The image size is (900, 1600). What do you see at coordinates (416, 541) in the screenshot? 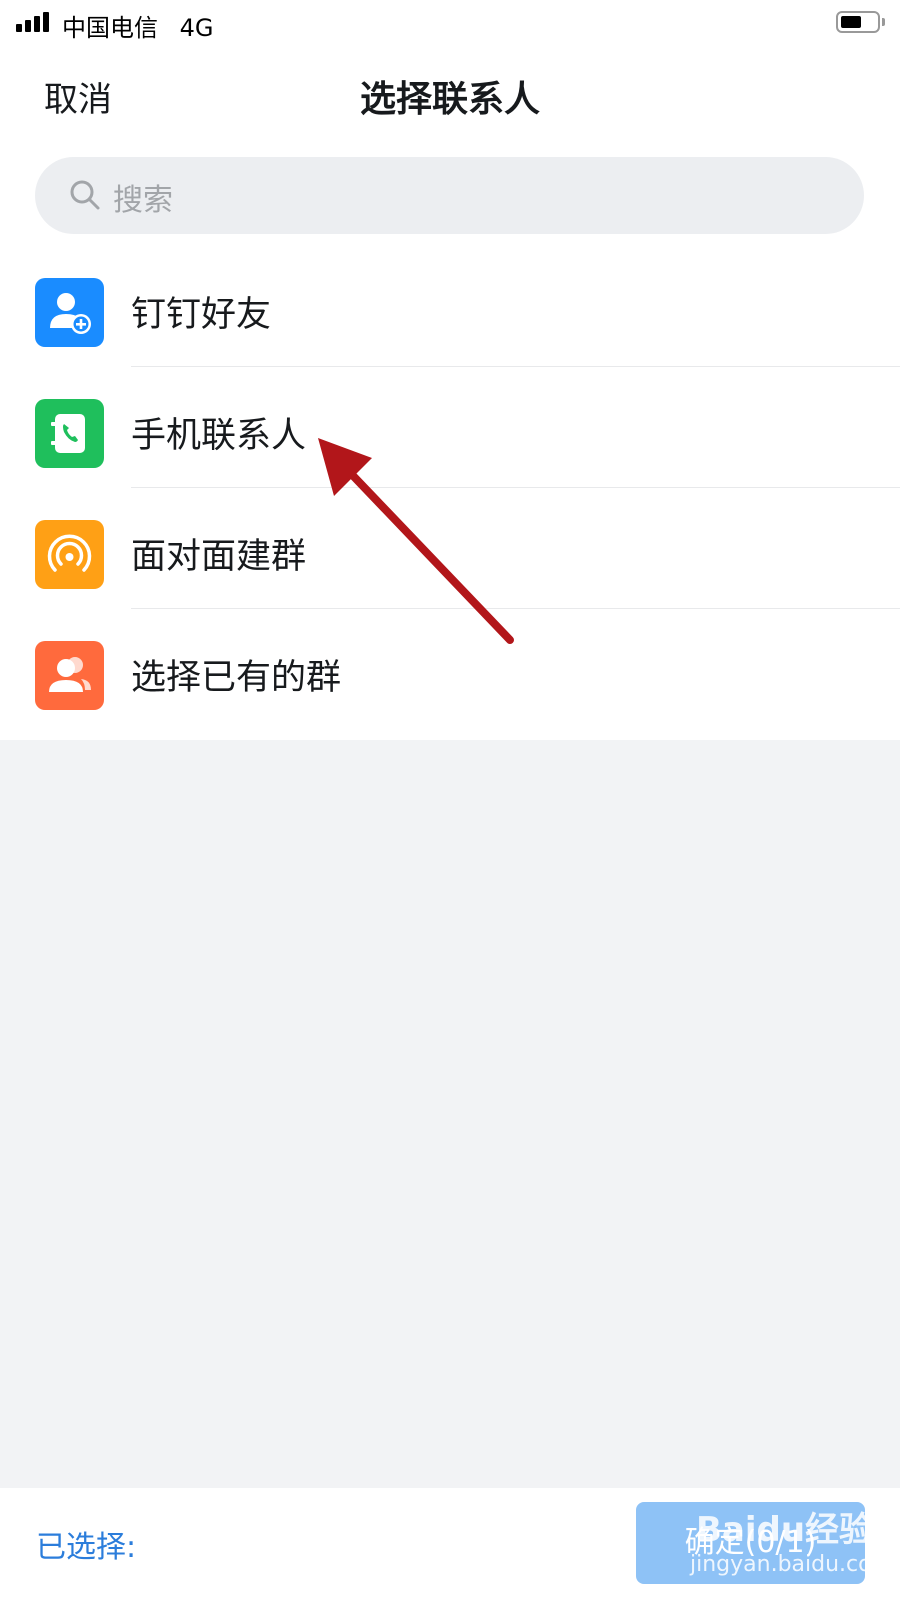
I see `annotation-arrow` at bounding box center [416, 541].